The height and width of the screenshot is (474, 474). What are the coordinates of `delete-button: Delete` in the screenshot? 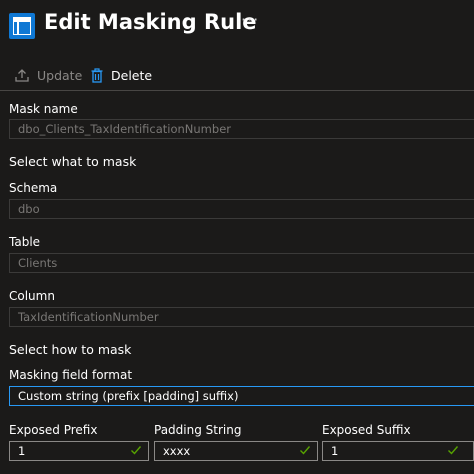 It's located at (121, 75).